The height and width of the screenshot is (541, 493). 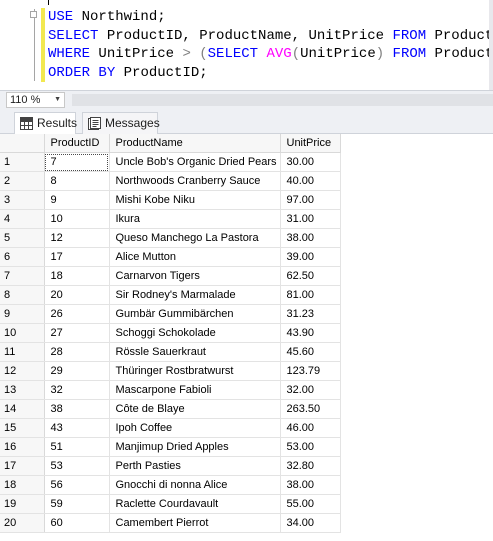 I want to click on cell-productname: Ipoh Coffee, so click(x=195, y=428).